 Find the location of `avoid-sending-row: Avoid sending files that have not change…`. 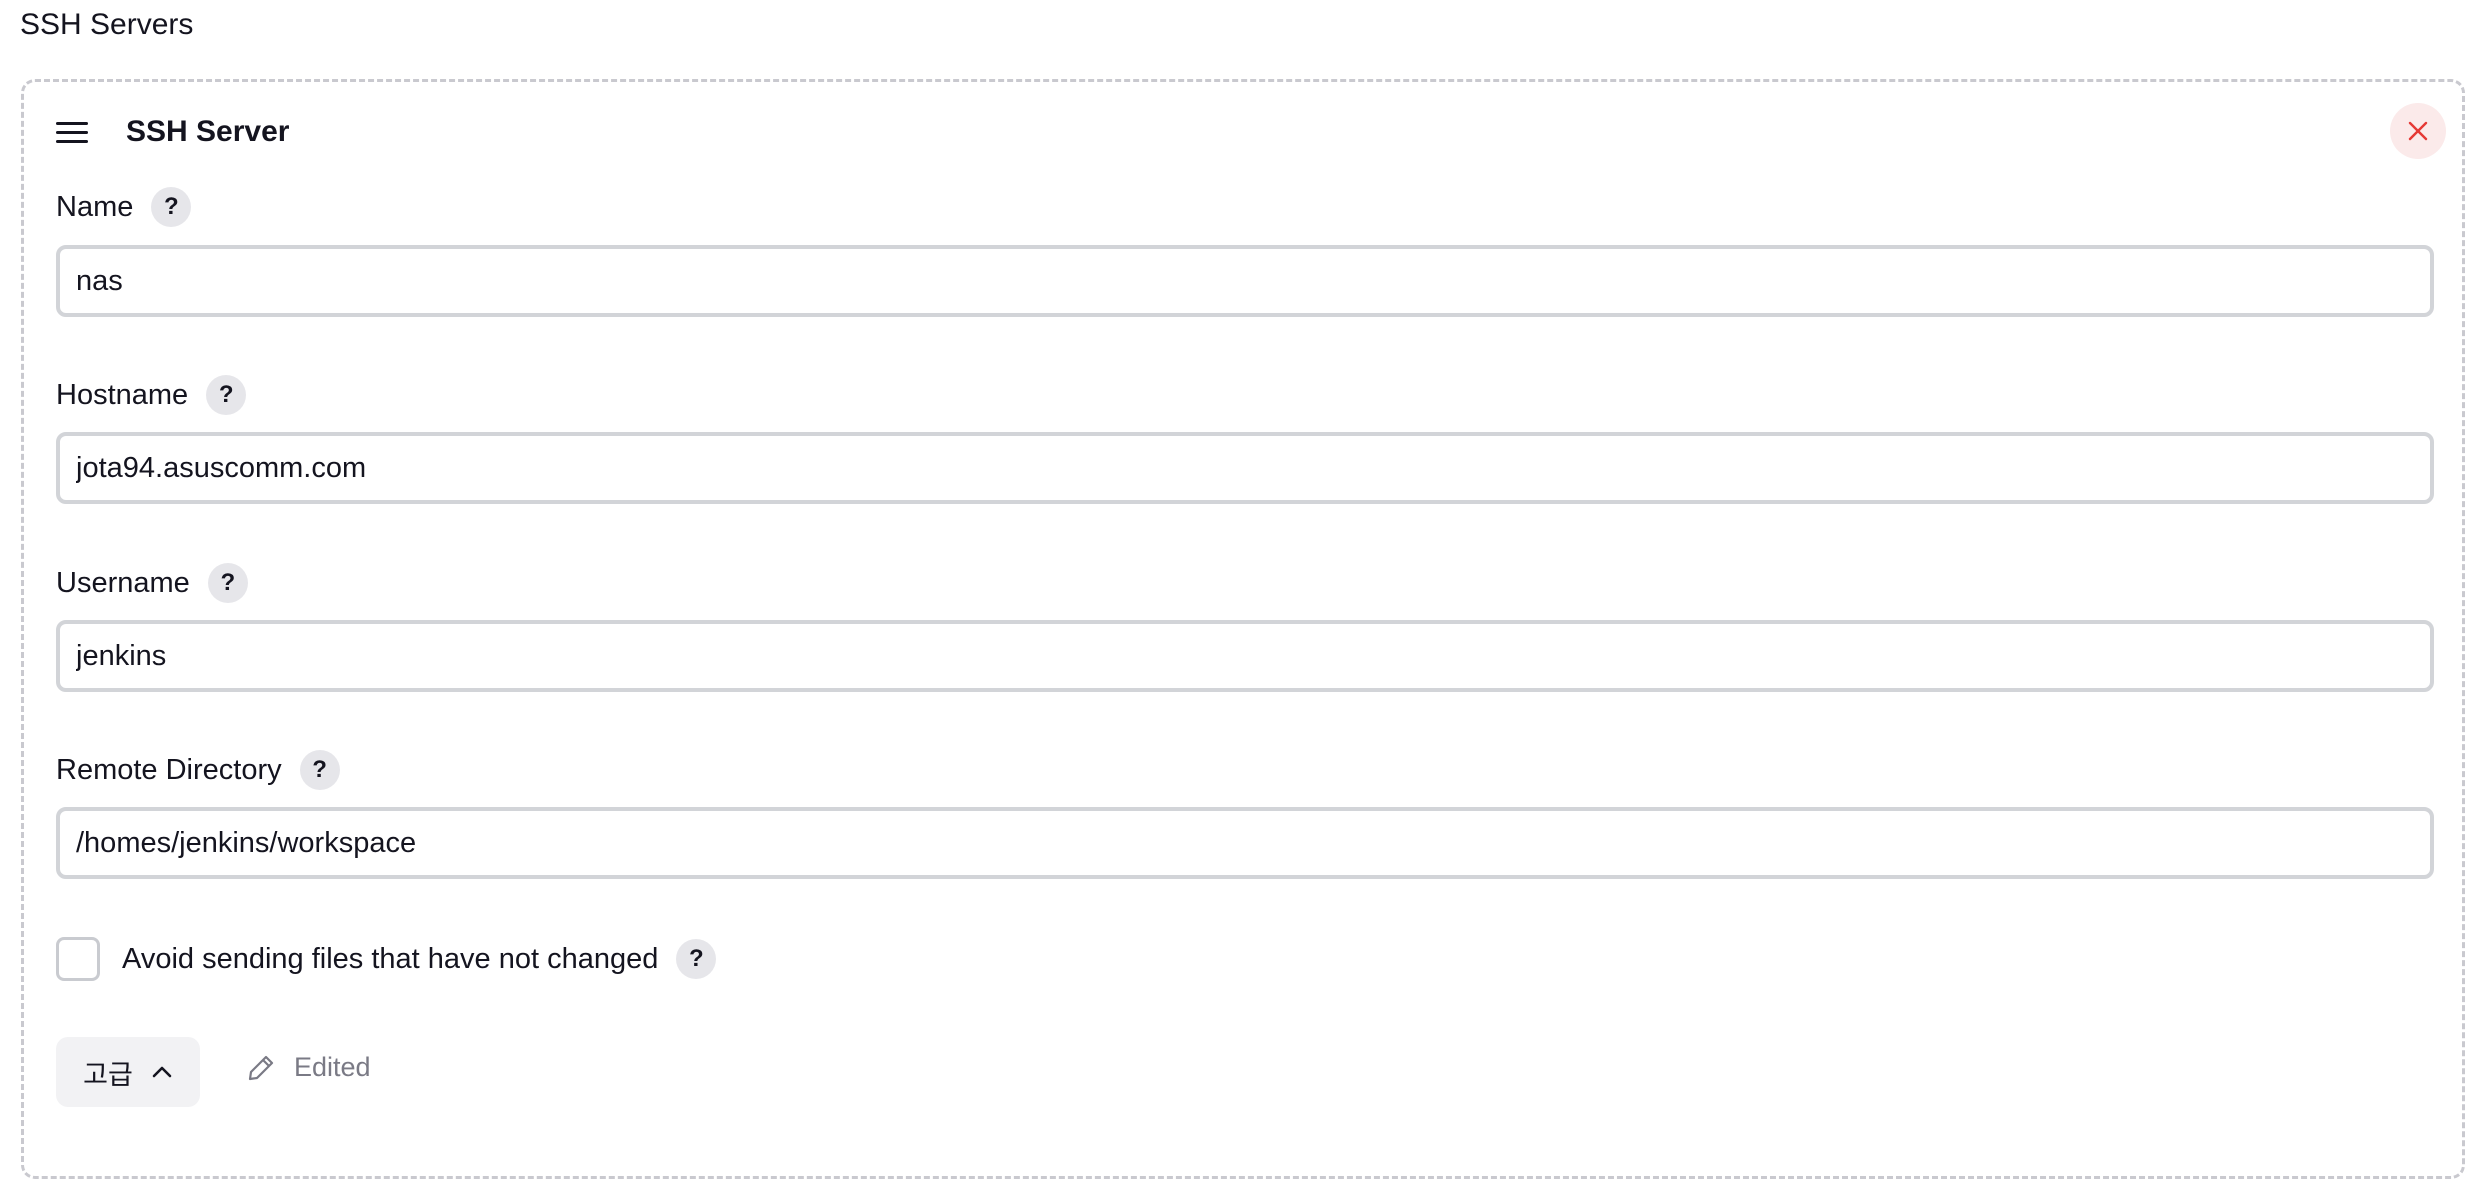

avoid-sending-row: Avoid sending files that have not change… is located at coordinates (386, 959).